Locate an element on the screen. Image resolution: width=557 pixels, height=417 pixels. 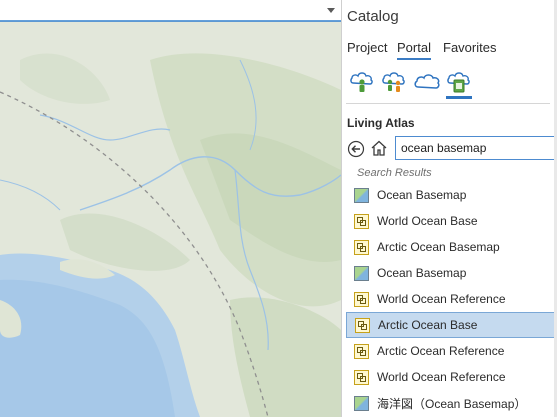
tab-favorites: Favorites is located at coordinates (469, 49).